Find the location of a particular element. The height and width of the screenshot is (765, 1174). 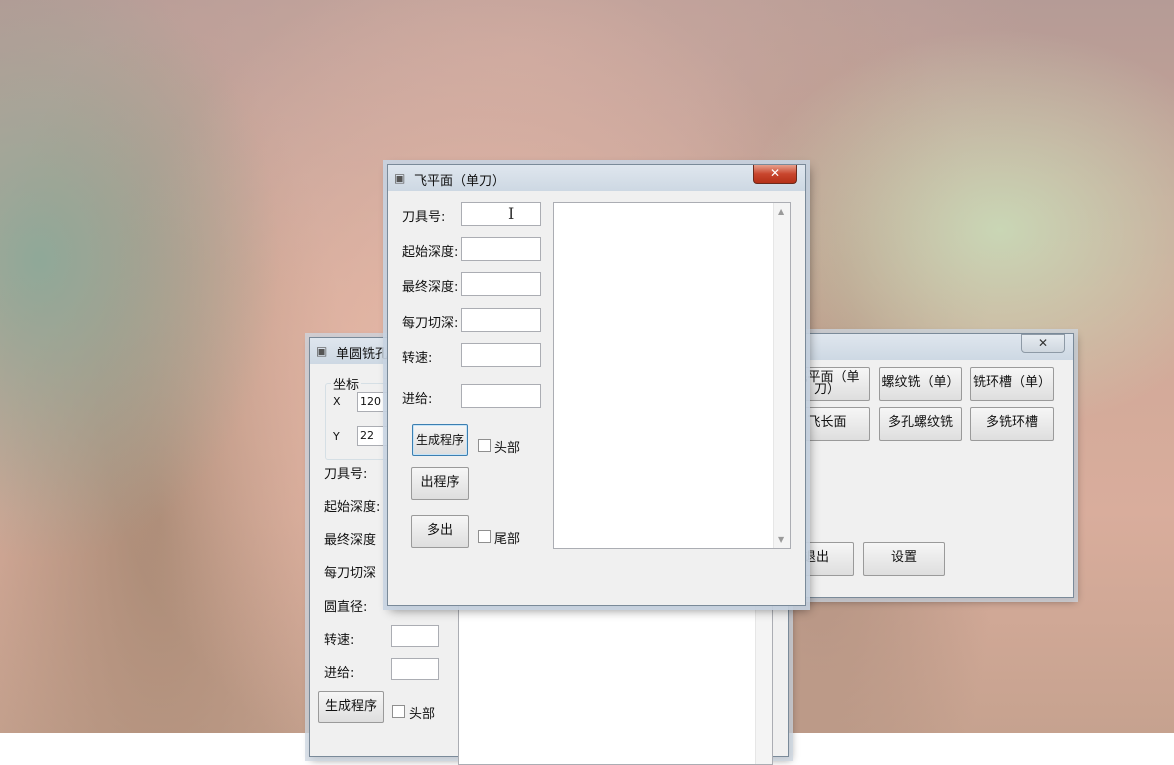

multi-output-button: 多出 is located at coordinates (440, 531).